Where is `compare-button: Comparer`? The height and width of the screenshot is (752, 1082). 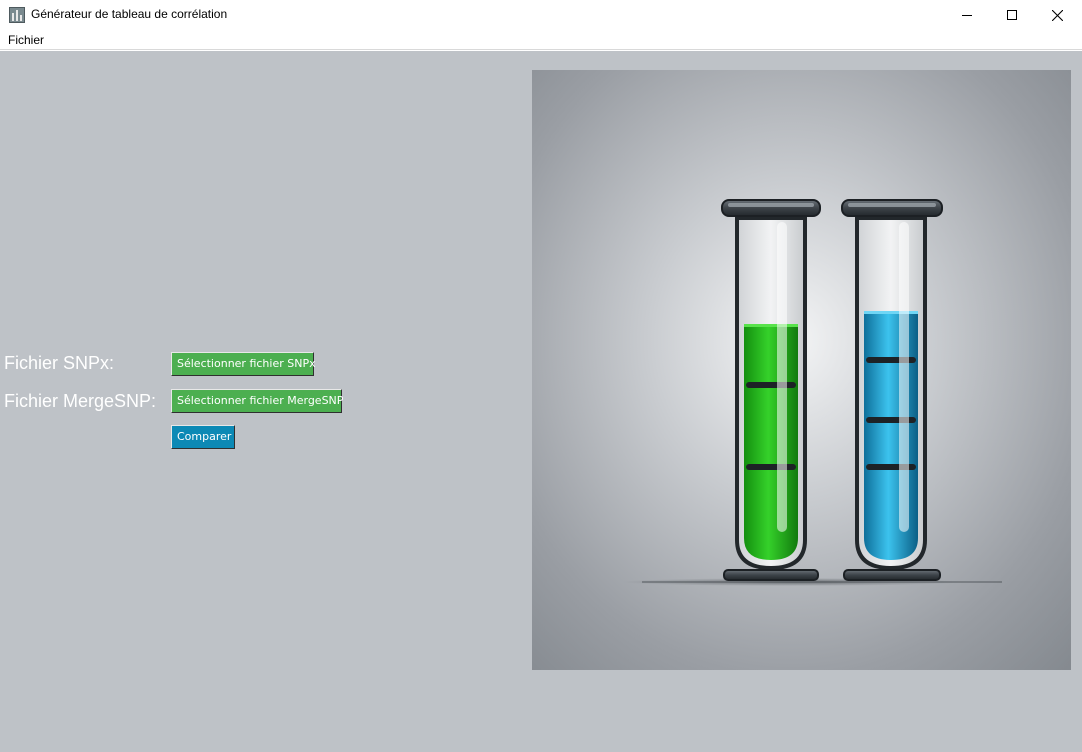 compare-button: Comparer is located at coordinates (203, 437).